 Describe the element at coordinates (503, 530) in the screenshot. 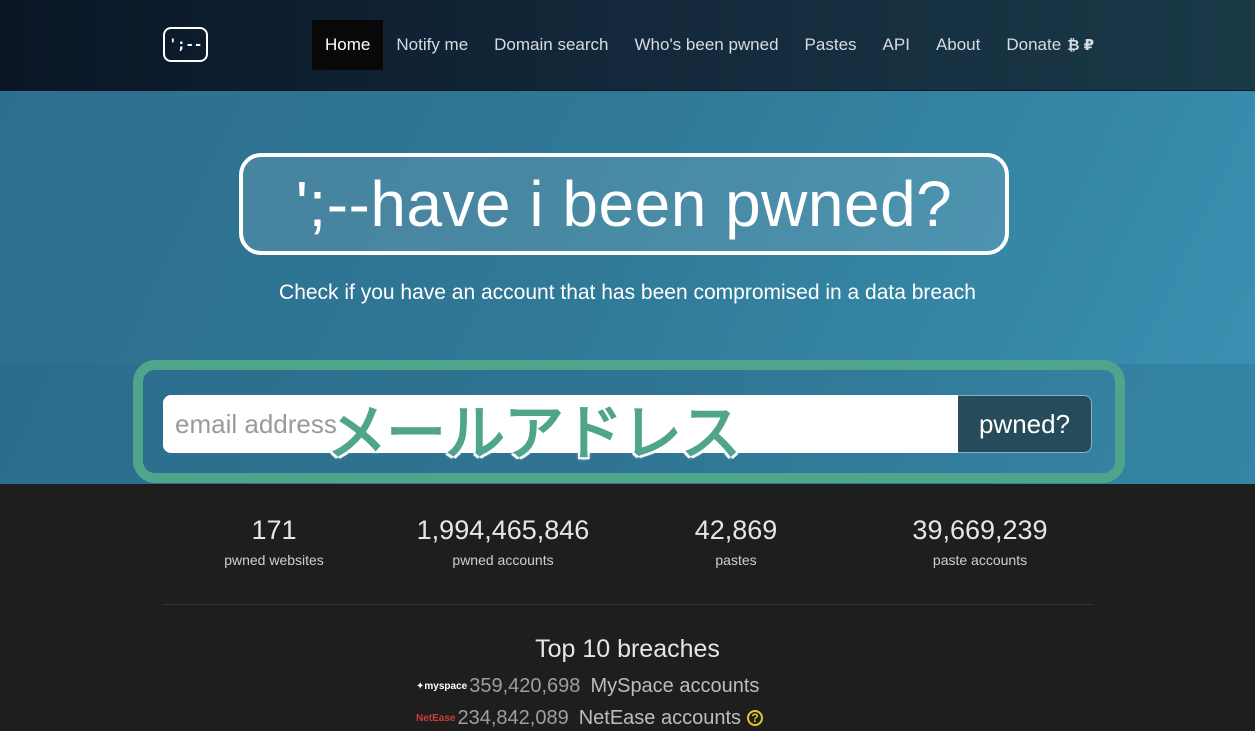

I see `stat-value: 1,994,465,846` at that location.